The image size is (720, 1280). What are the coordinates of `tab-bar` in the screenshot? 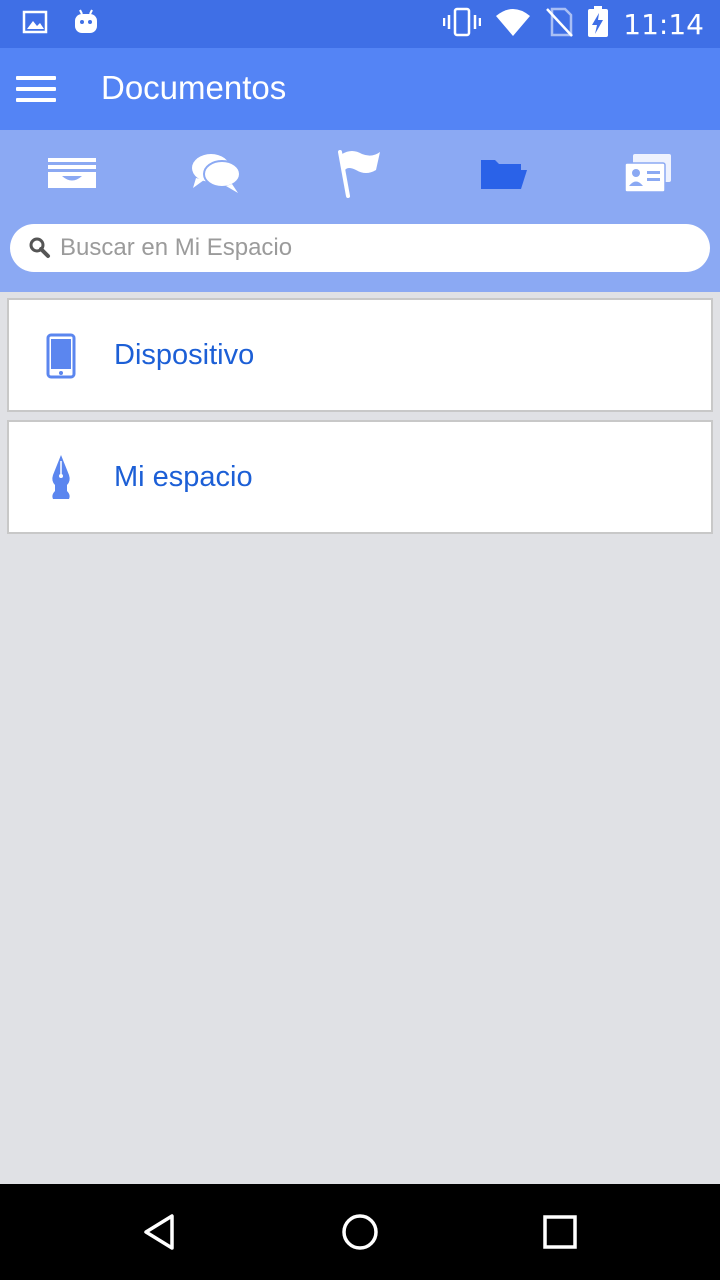 It's located at (360, 175).